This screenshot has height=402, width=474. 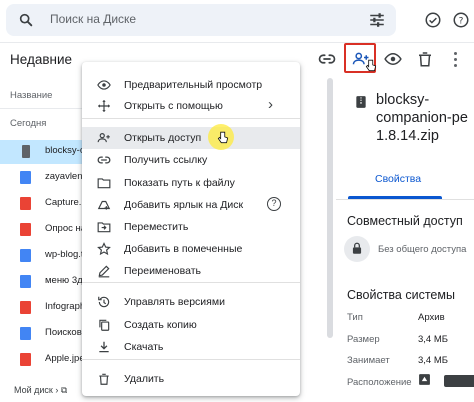 I want to click on open-with-icon, so click(x=104, y=106).